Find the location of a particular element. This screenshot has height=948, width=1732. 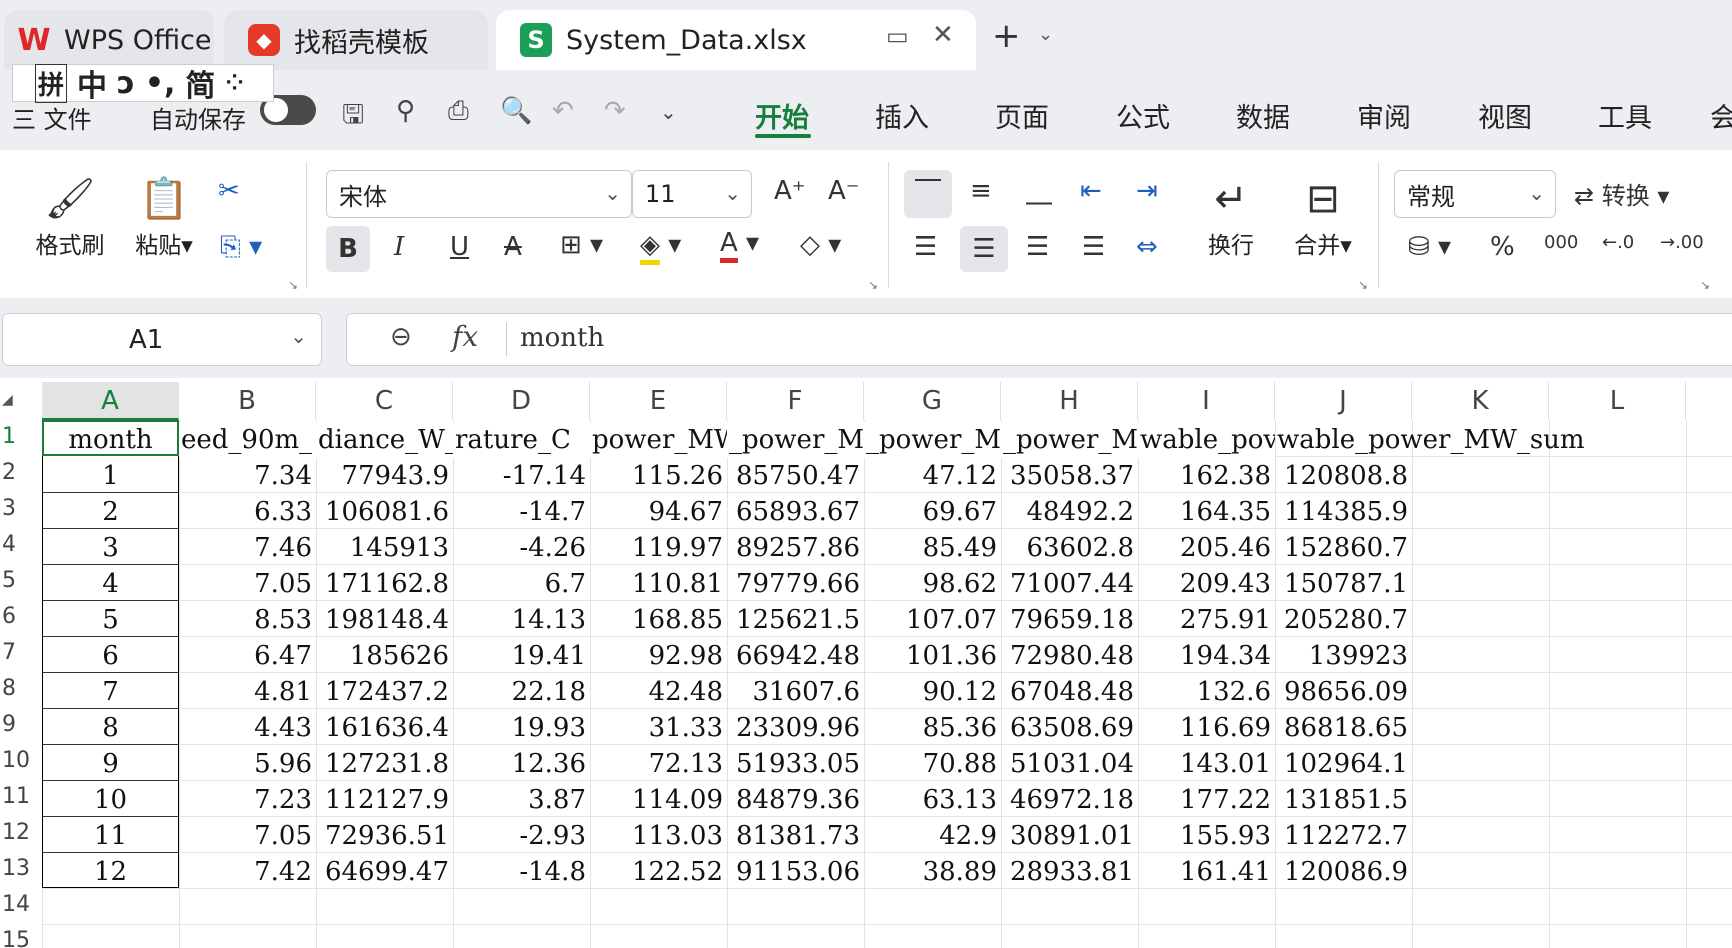

decrease-font-icon: A⁻ is located at coordinates (844, 191).